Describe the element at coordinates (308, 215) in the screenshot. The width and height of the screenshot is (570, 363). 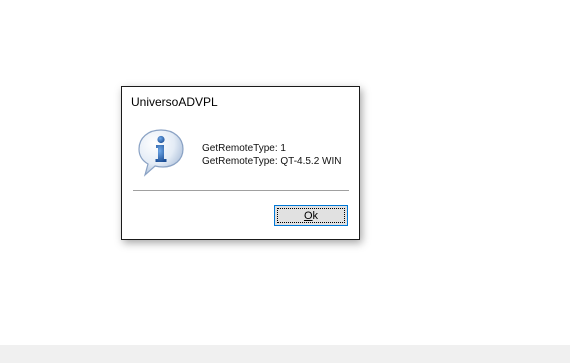
I see `ok-button-mnemonic: O` at that location.